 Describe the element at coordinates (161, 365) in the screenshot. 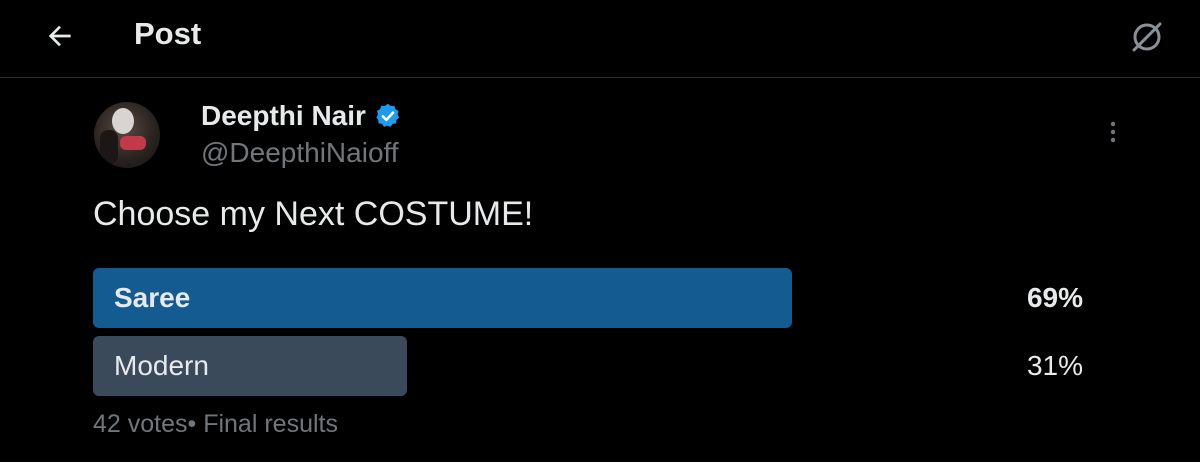

I see `poll-option-label: Modern` at that location.